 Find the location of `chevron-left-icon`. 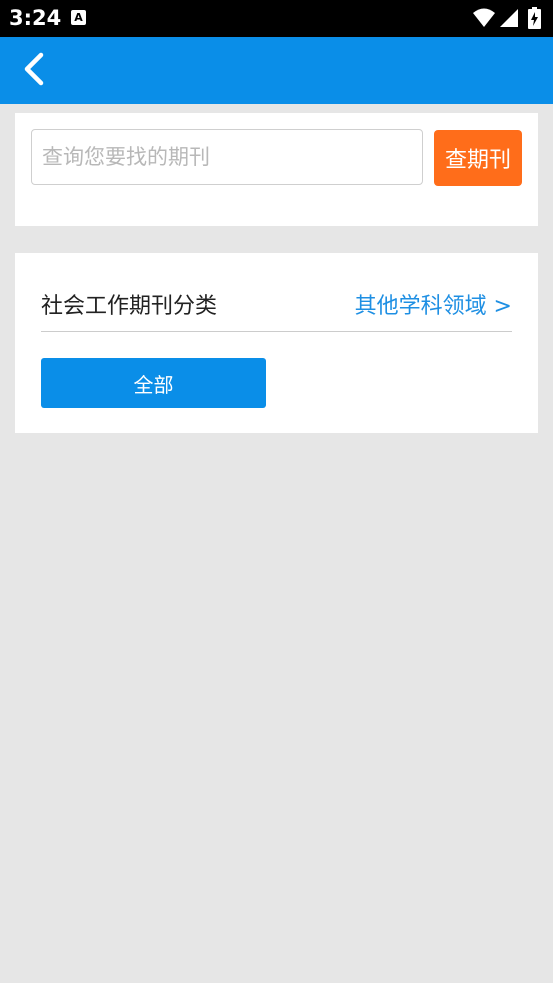

chevron-left-icon is located at coordinates (34, 69).